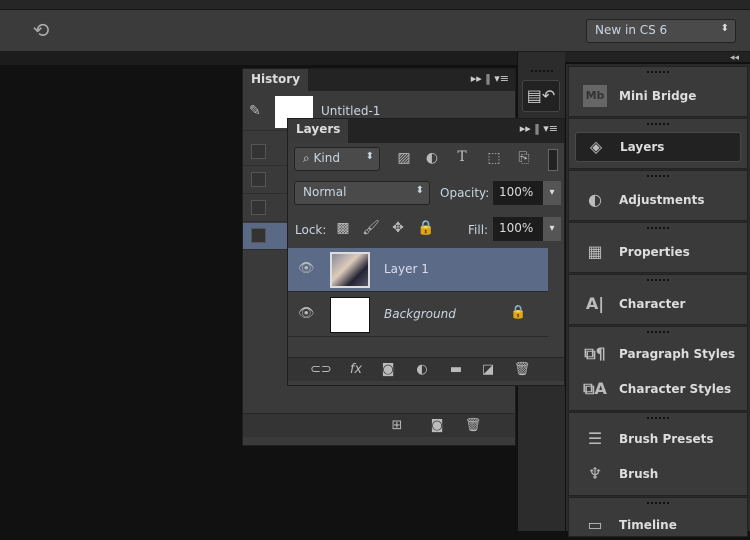  Describe the element at coordinates (642, 147) in the screenshot. I see `dock-label: Layers` at that location.